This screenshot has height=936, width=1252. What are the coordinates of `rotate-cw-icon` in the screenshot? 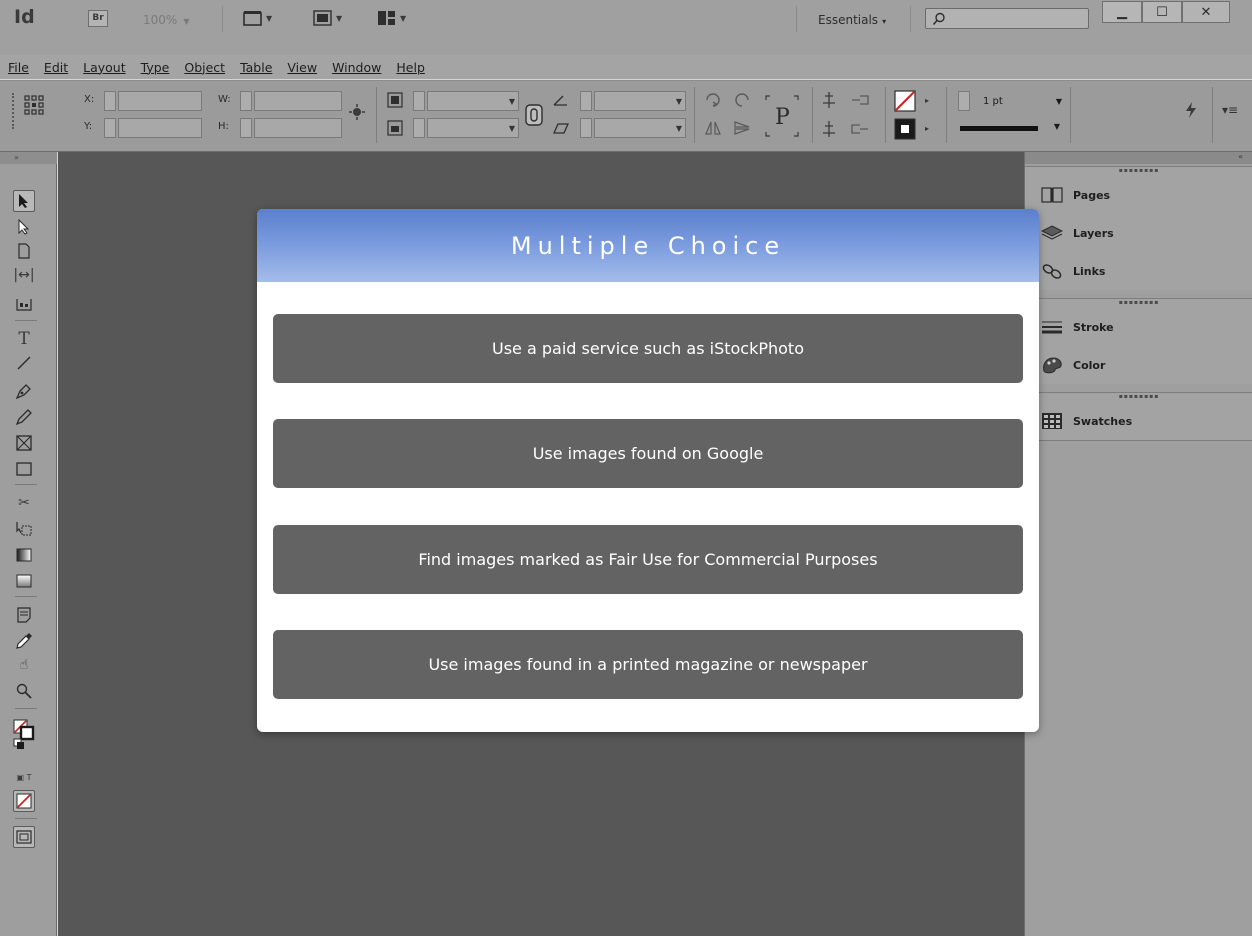 It's located at (713, 101).